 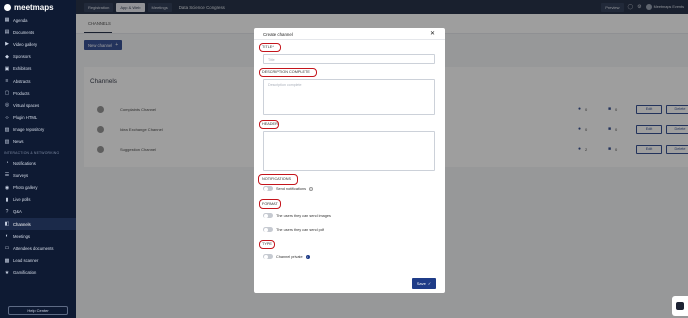 I want to click on sidebar-item-meetings: ◐ Meetings, so click(x=38, y=236).